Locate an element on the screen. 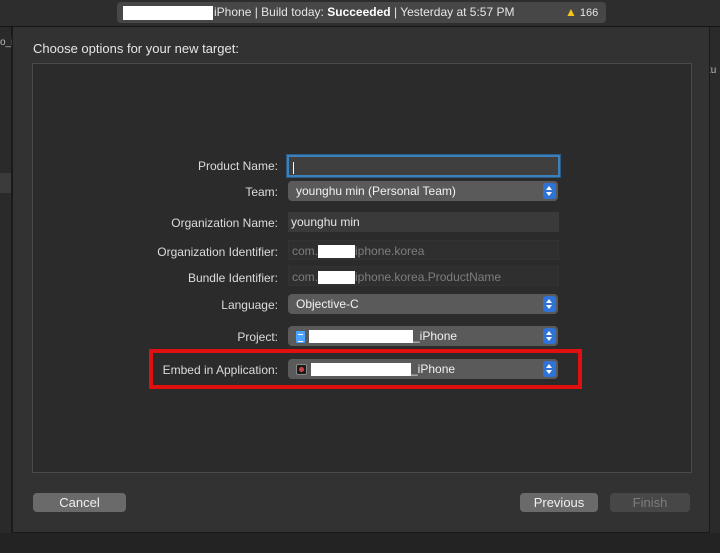  navigator-selection is located at coordinates (5, 183).